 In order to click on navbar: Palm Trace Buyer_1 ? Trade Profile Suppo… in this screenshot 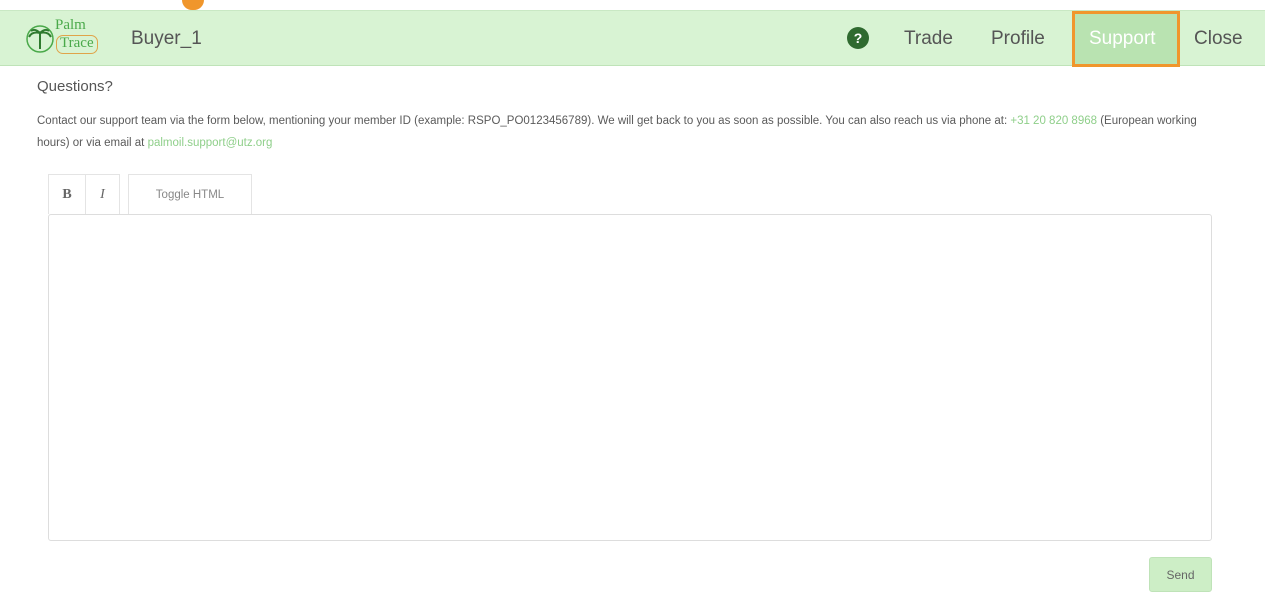, I will do `click(632, 38)`.